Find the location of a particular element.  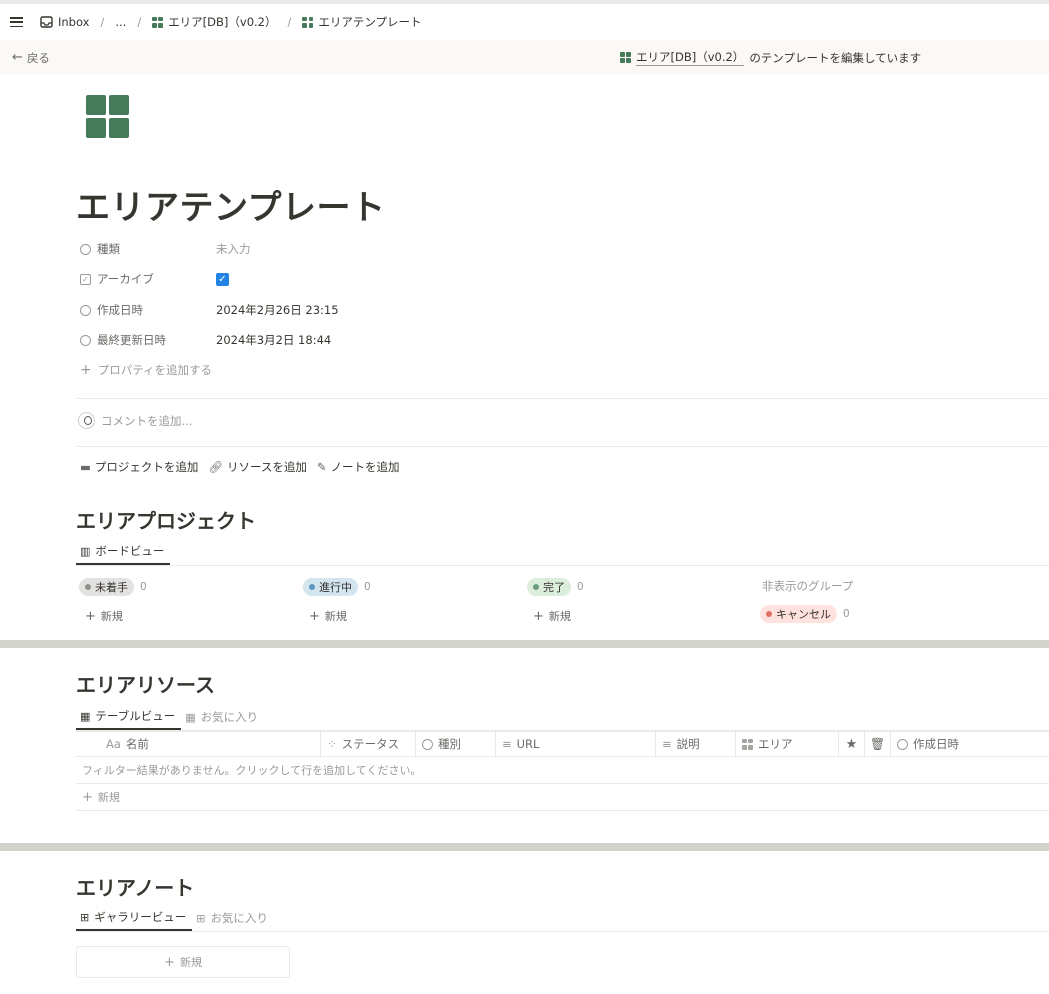

column-header-status: ⁘ ステータス is located at coordinates (368, 744).